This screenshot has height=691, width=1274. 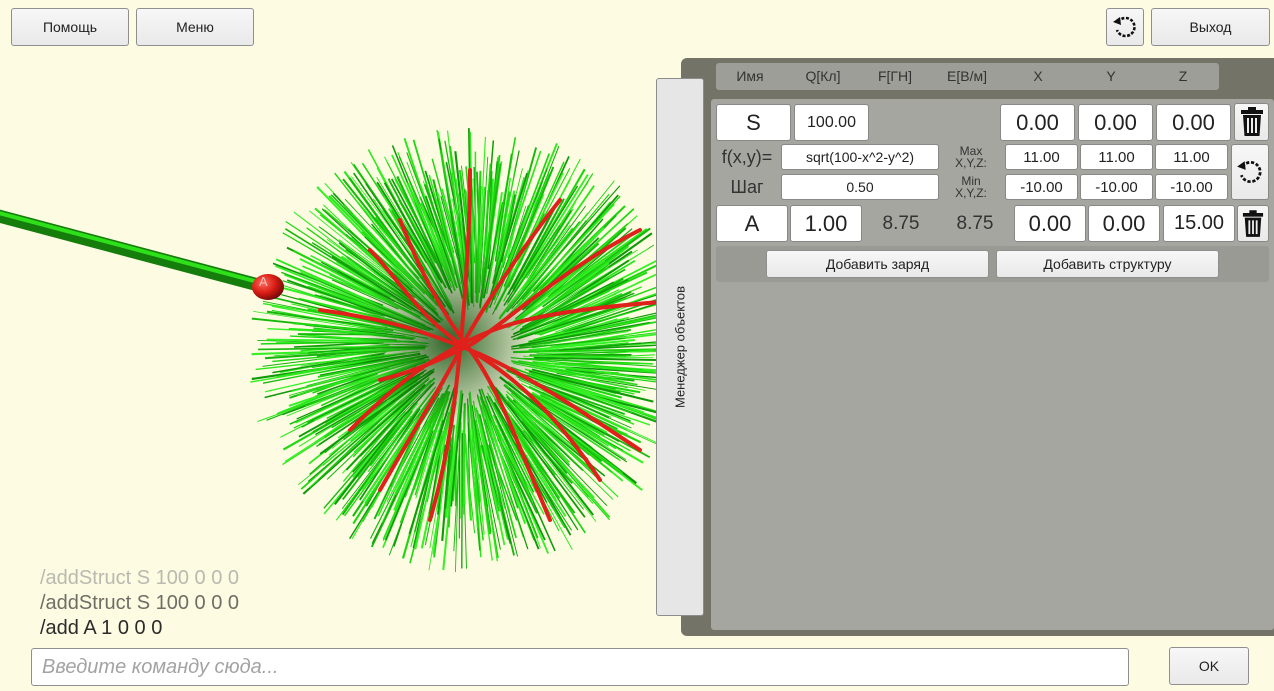 I want to click on add-structure-button: Добавить структуру, so click(x=1107, y=264).